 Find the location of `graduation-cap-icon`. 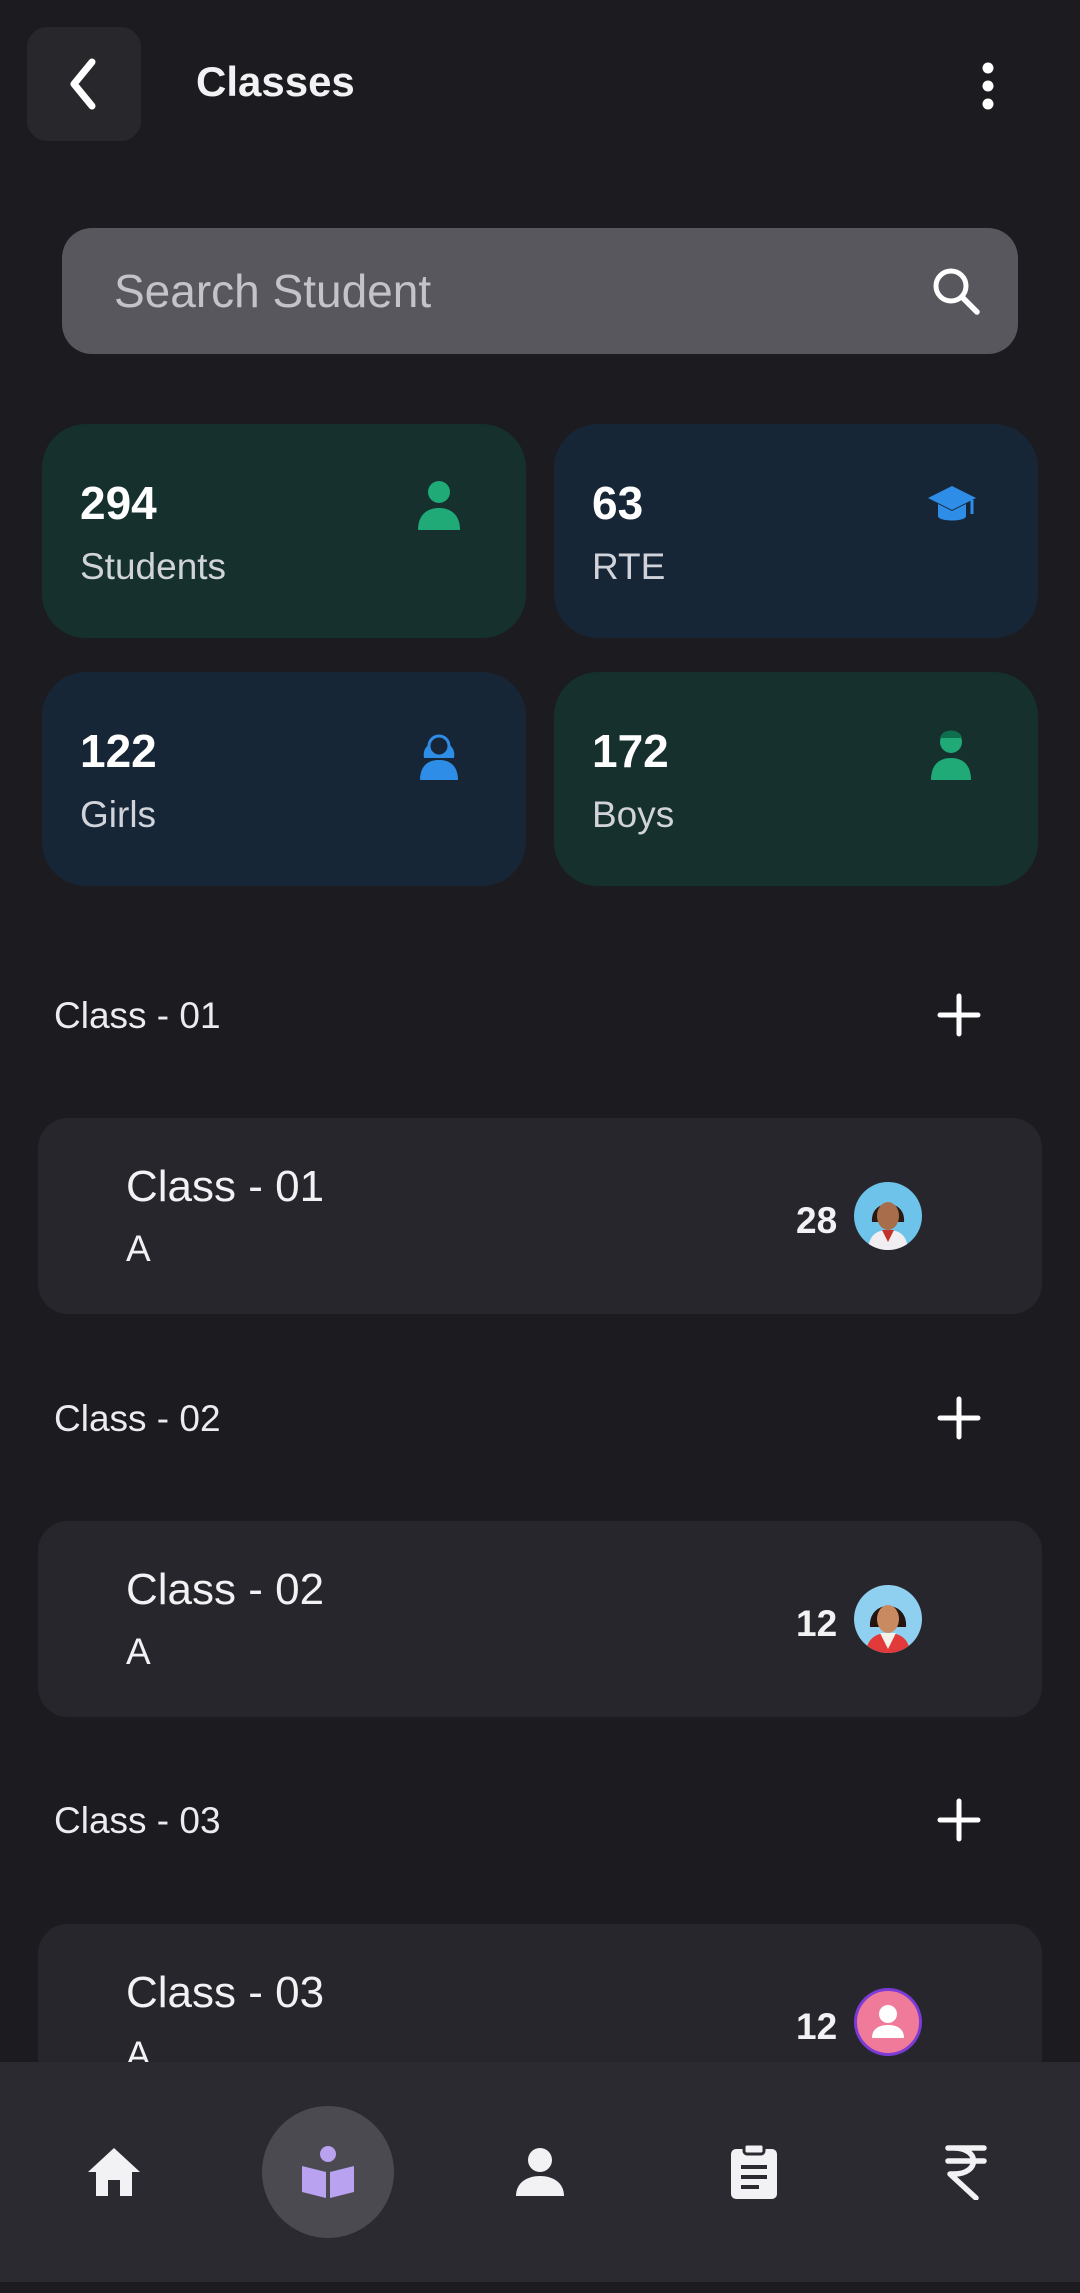

graduation-cap-icon is located at coordinates (952, 503).